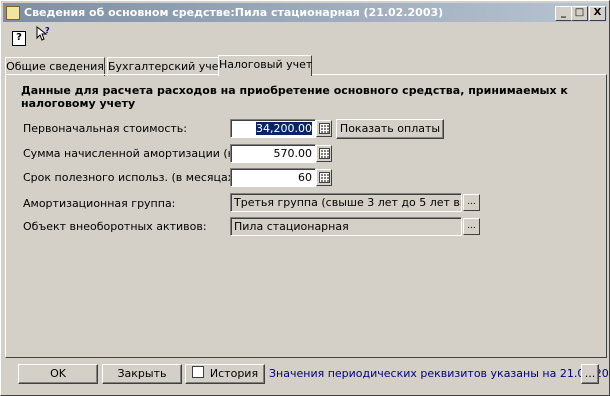 This screenshot has height=396, width=610. What do you see at coordinates (284, 128) in the screenshot?
I see `initial-cost-value: 34,200.00` at bounding box center [284, 128].